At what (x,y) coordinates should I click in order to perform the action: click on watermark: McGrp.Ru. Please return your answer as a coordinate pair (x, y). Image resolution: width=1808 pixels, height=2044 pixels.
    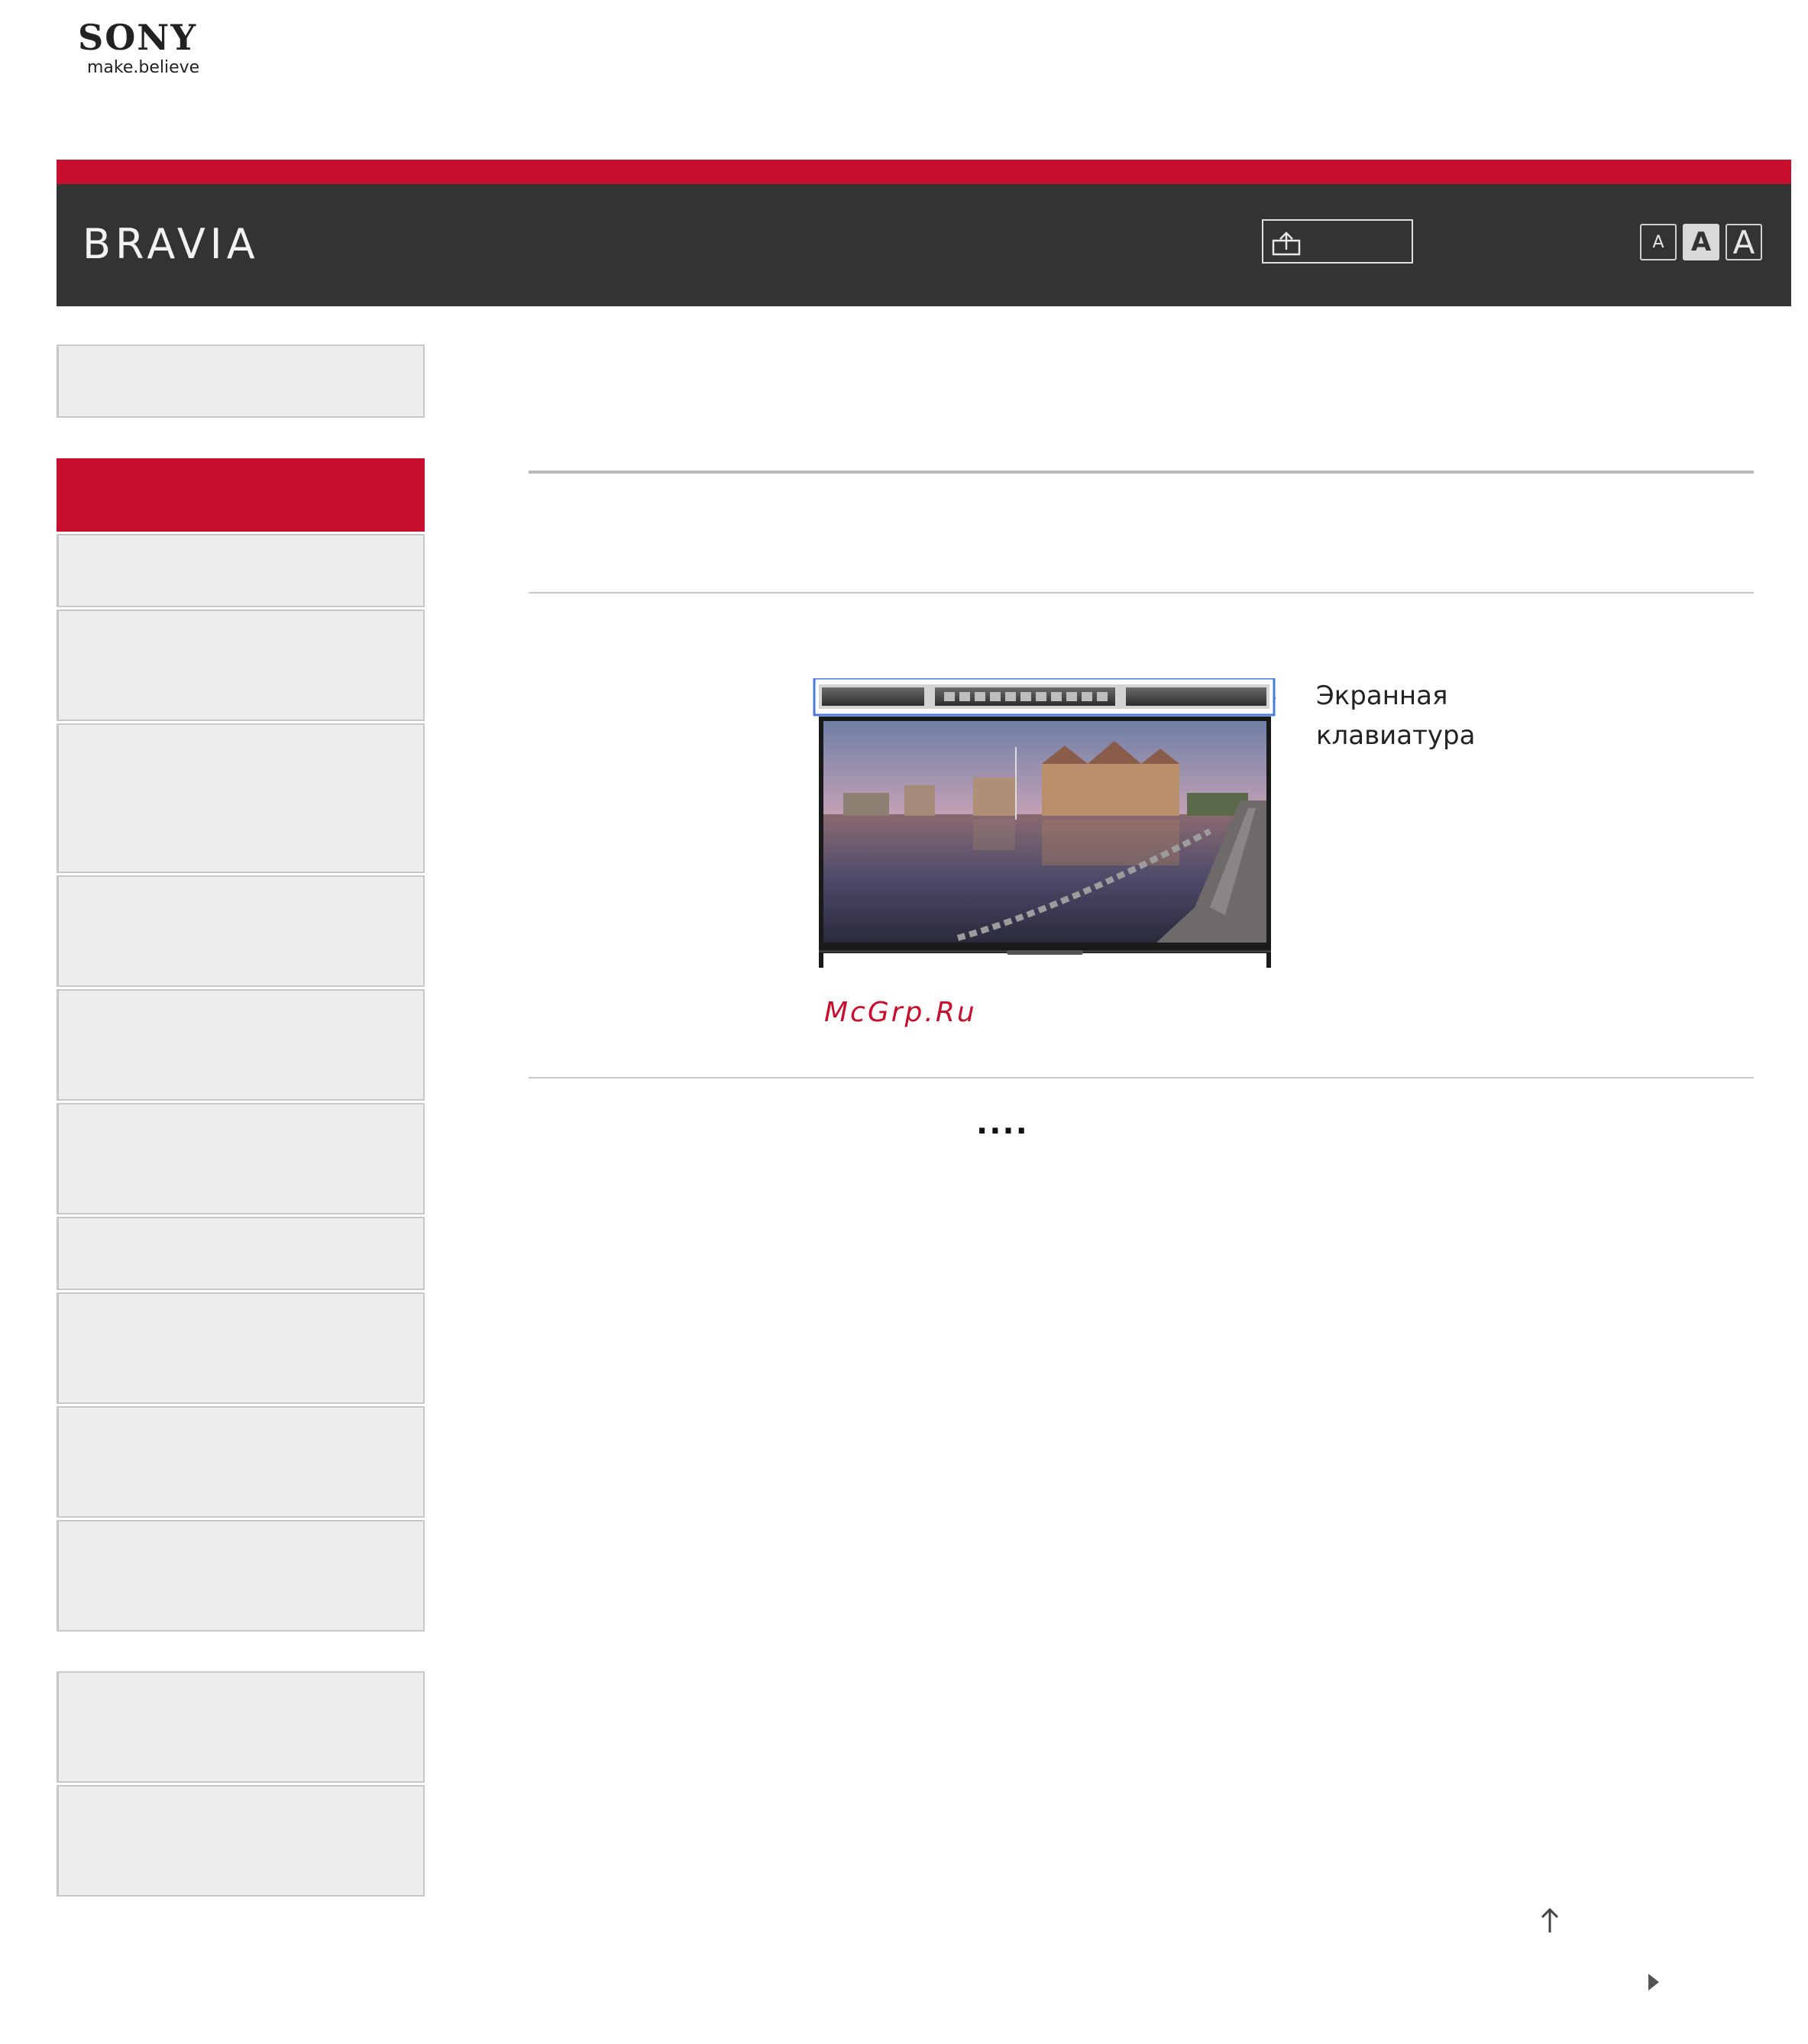
    Looking at the image, I should click on (900, 1012).